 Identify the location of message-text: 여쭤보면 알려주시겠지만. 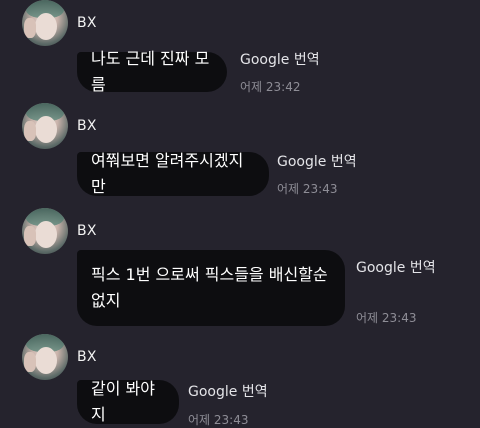
(167, 173).